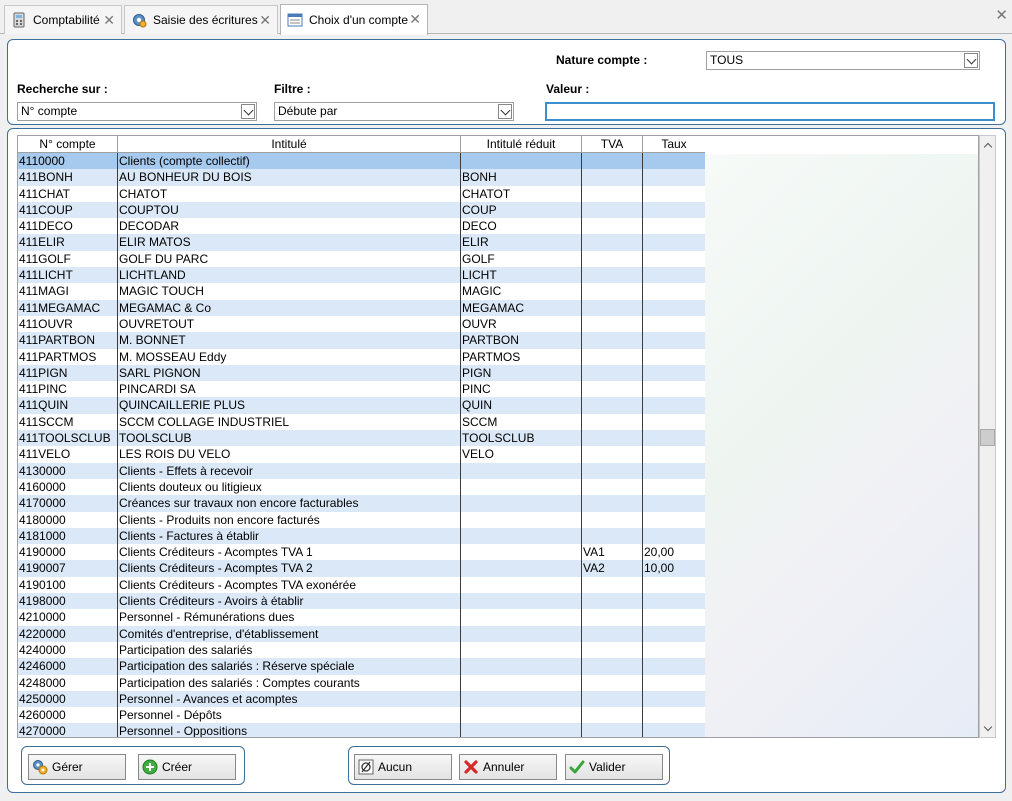 This screenshot has height=801, width=1012. What do you see at coordinates (68, 291) in the screenshot?
I see `table-cell: 411MAGI` at bounding box center [68, 291].